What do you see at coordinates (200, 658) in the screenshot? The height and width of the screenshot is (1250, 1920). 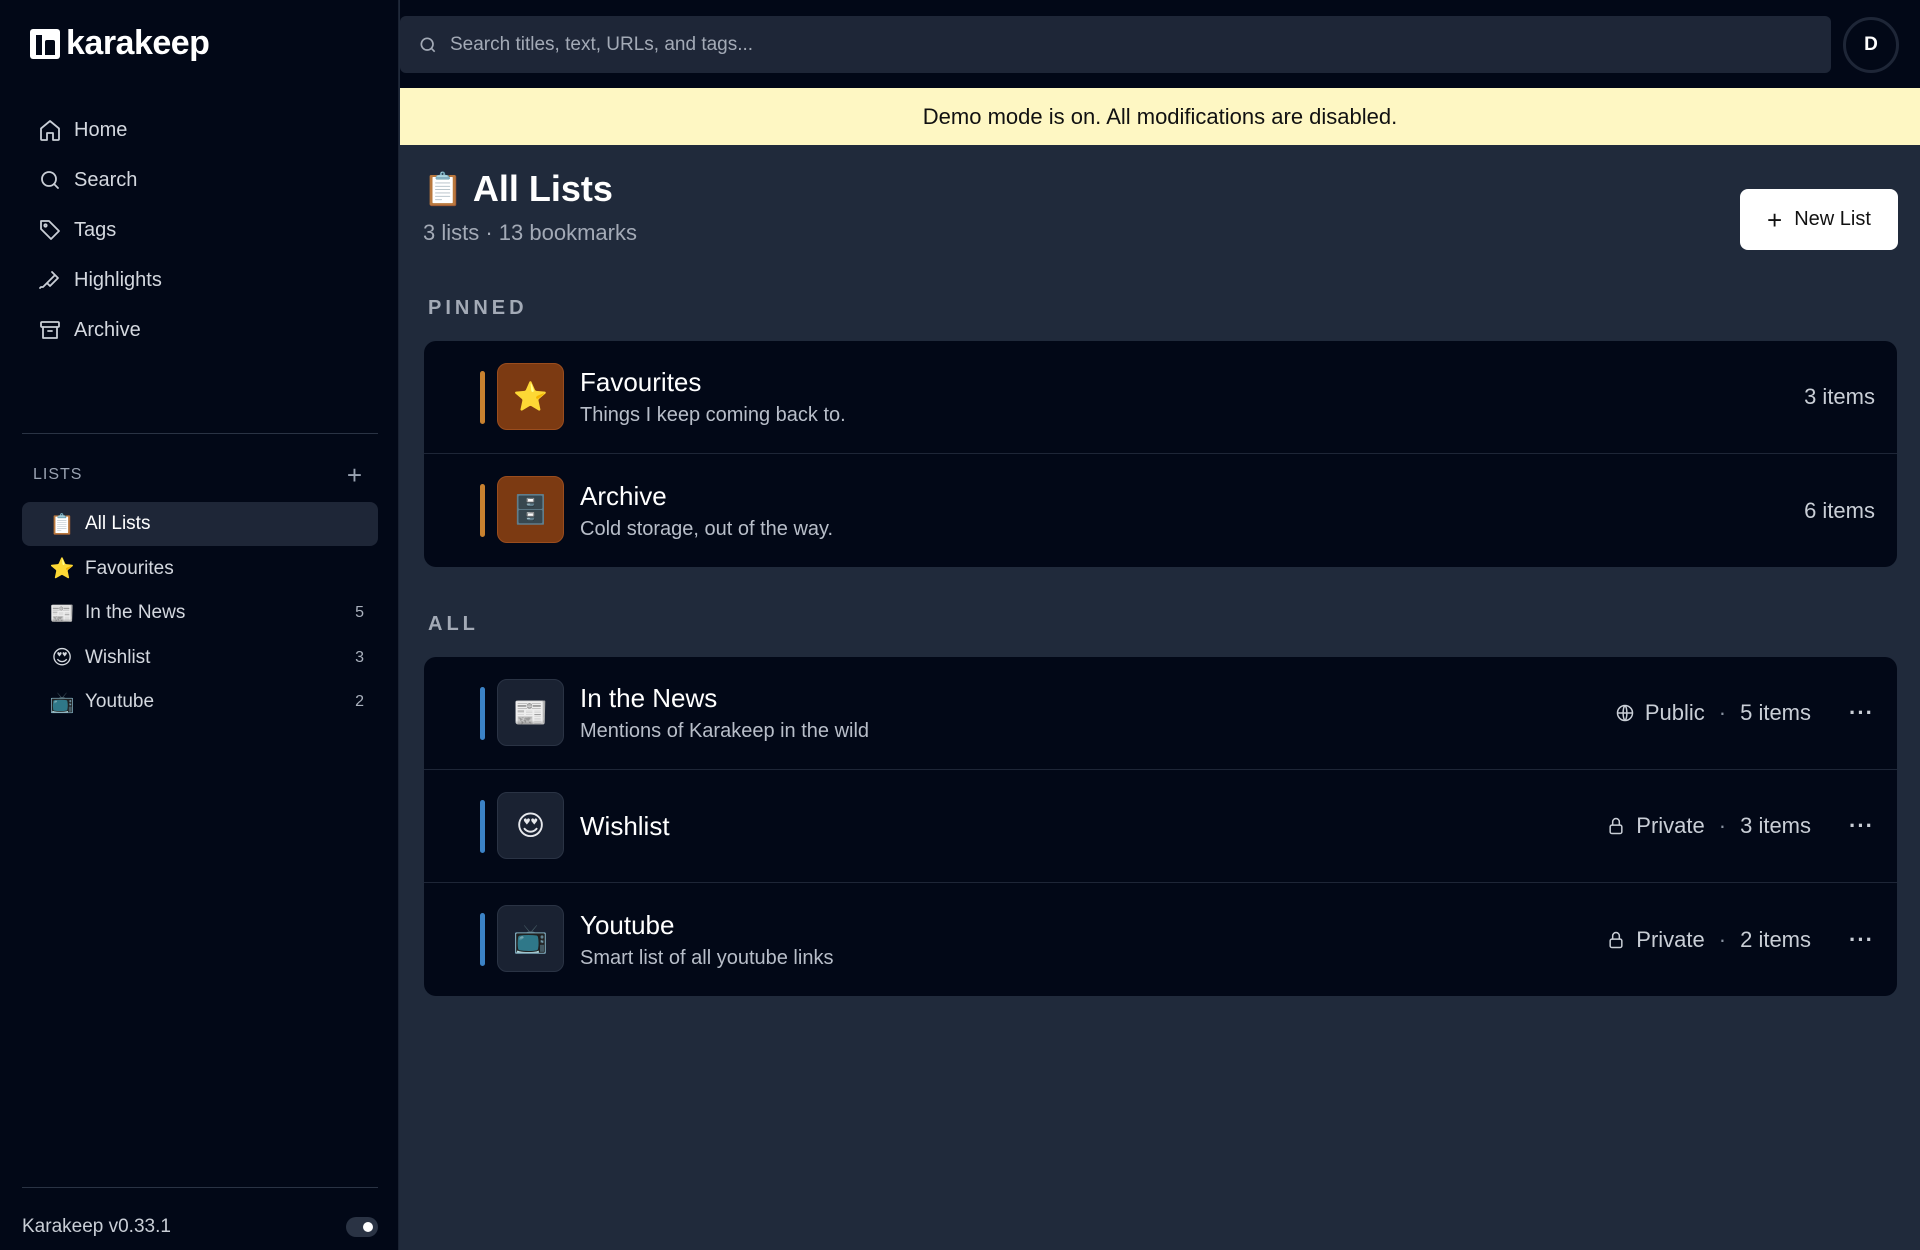 I see `sidebar-list-wishlist: 😍 Wishlist 3` at bounding box center [200, 658].